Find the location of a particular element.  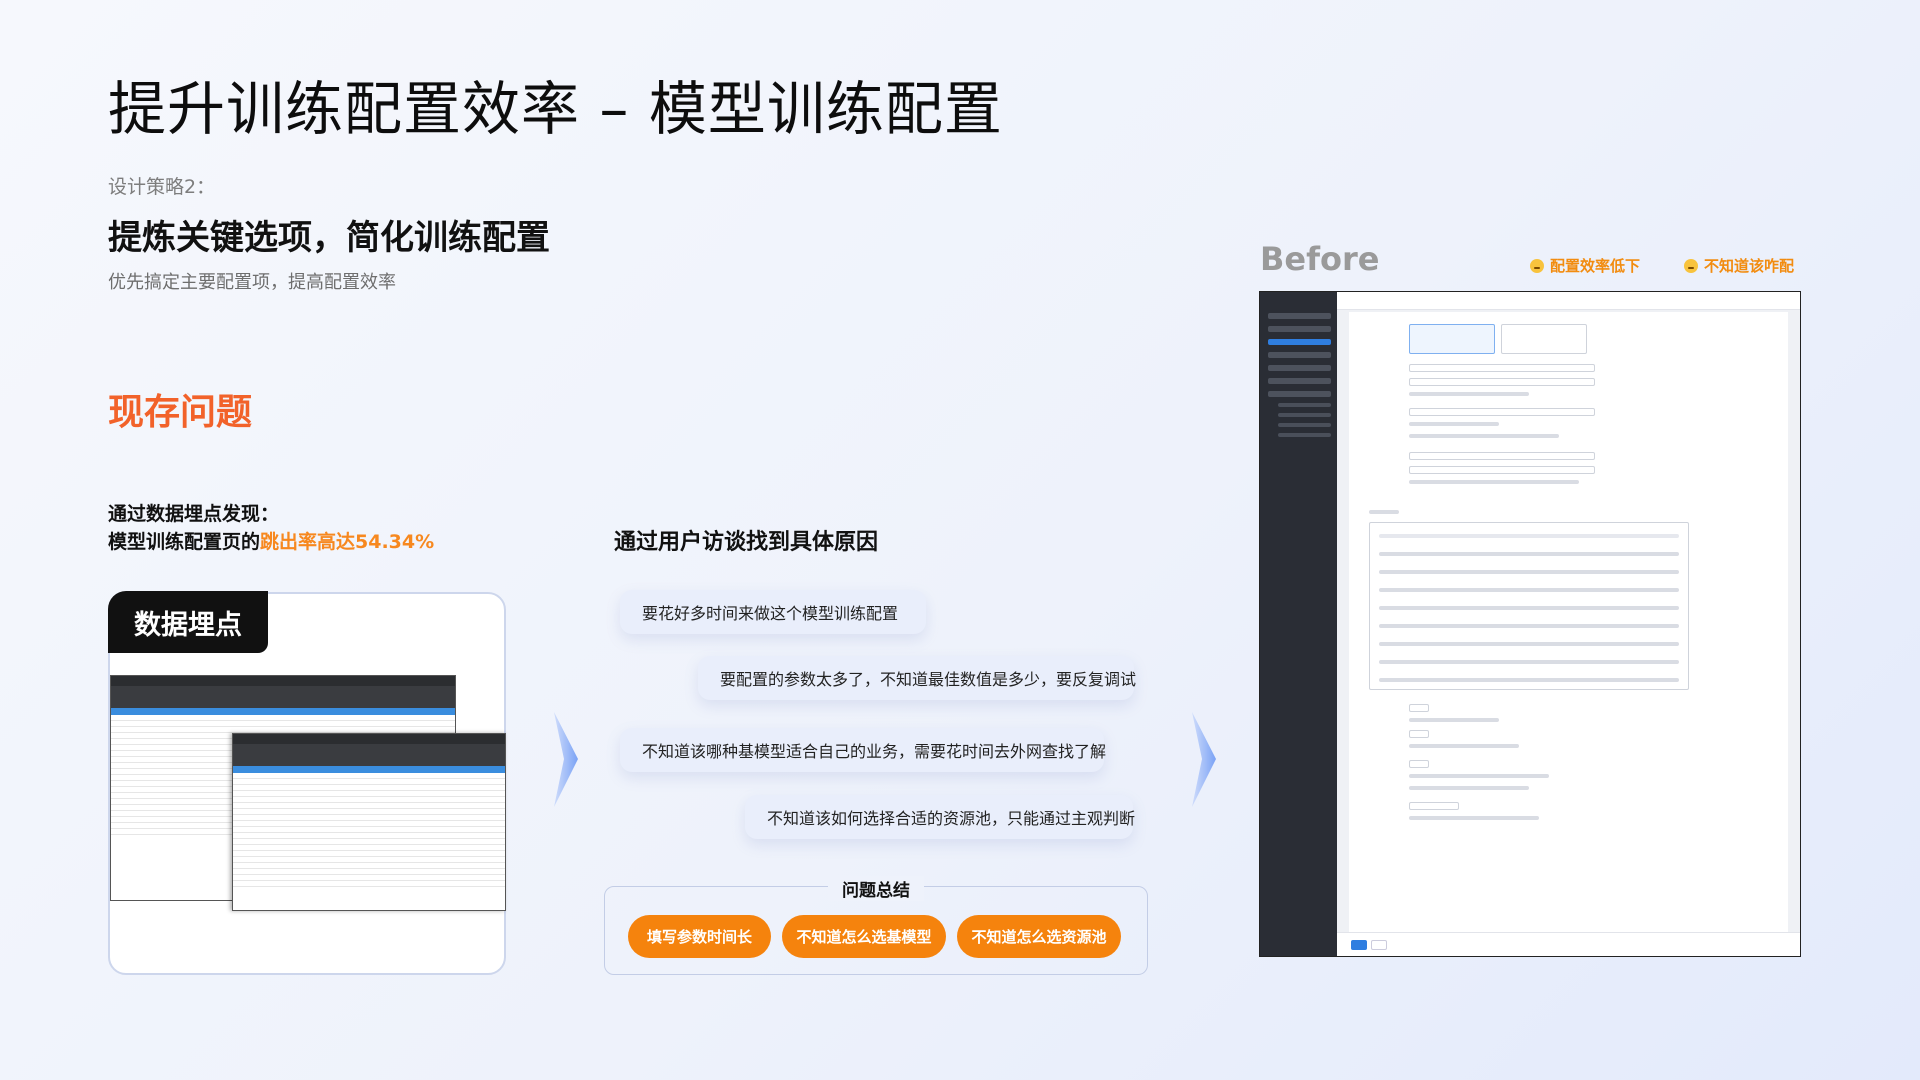

summary-pill: 不知道怎么选资源池 is located at coordinates (1039, 936).